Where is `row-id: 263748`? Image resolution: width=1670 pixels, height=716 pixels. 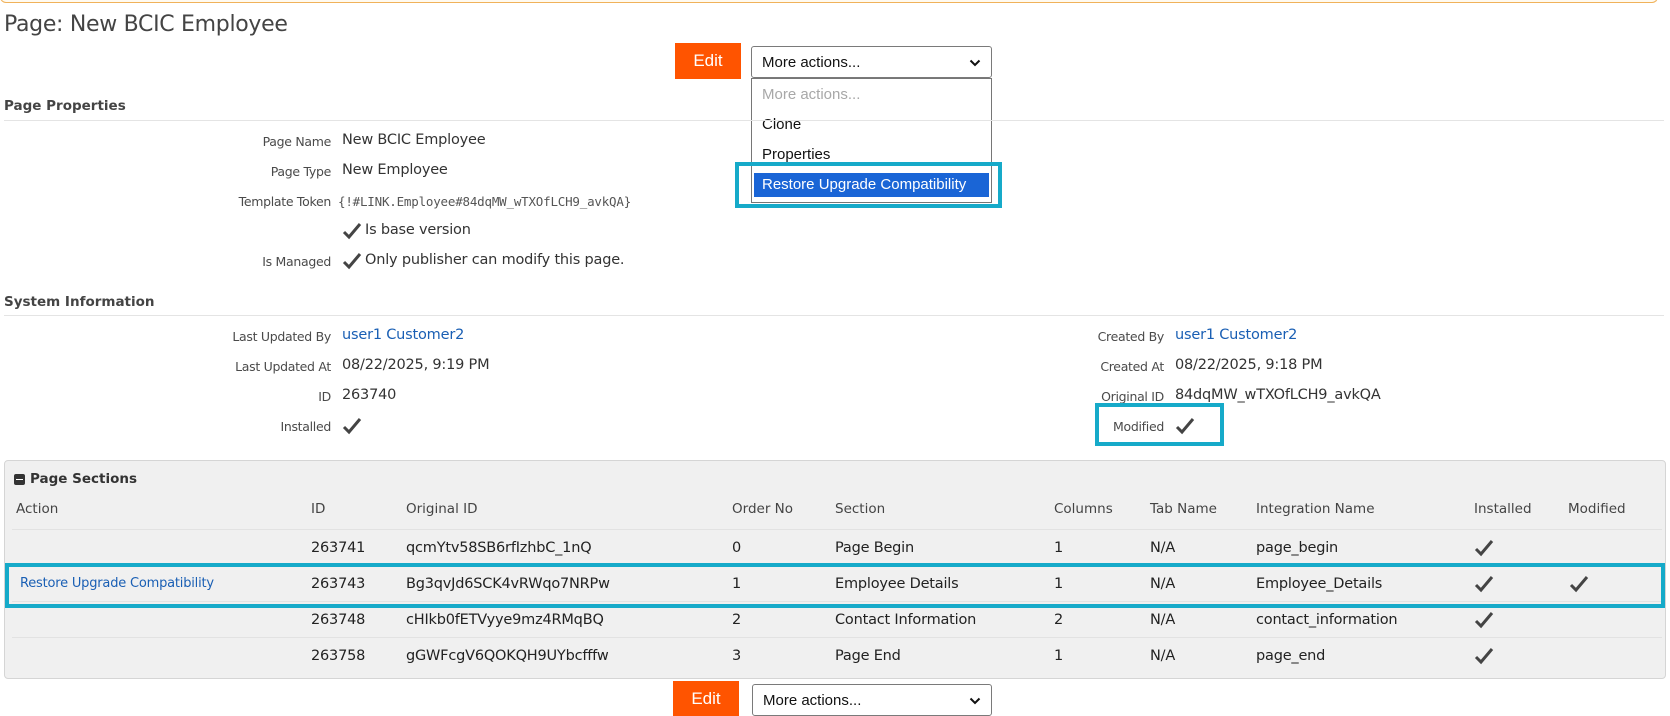 row-id: 263748 is located at coordinates (338, 620).